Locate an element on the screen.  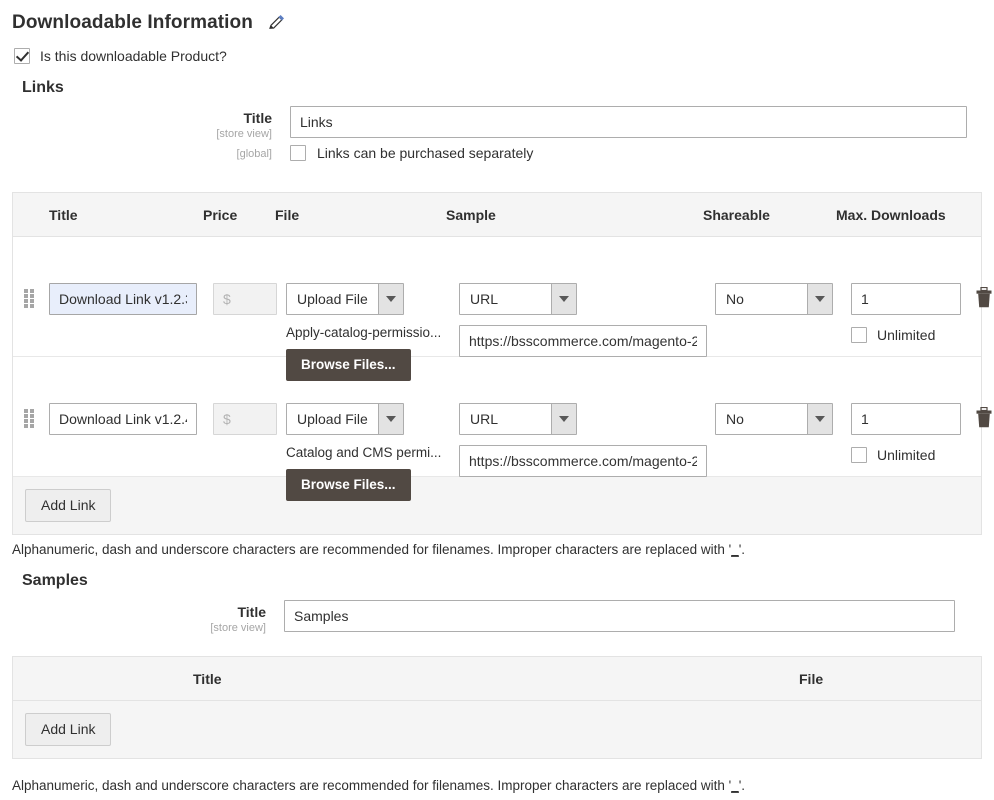
samples-col-file: File is located at coordinates (811, 679).